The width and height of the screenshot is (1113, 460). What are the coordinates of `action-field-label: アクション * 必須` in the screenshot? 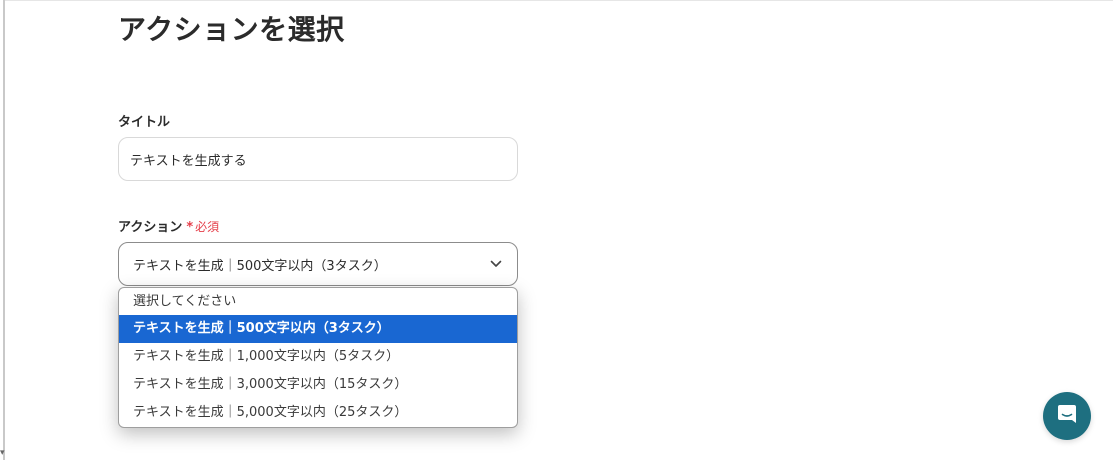 It's located at (168, 225).